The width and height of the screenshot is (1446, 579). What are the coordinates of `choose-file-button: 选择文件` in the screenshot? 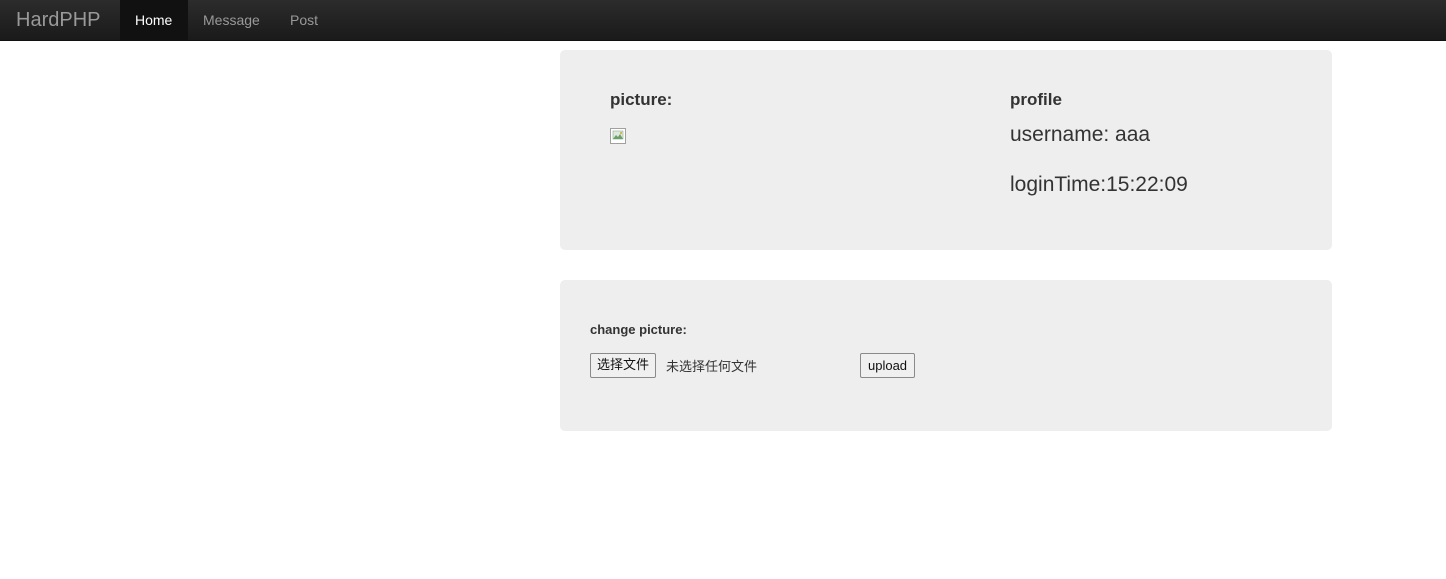 It's located at (623, 365).